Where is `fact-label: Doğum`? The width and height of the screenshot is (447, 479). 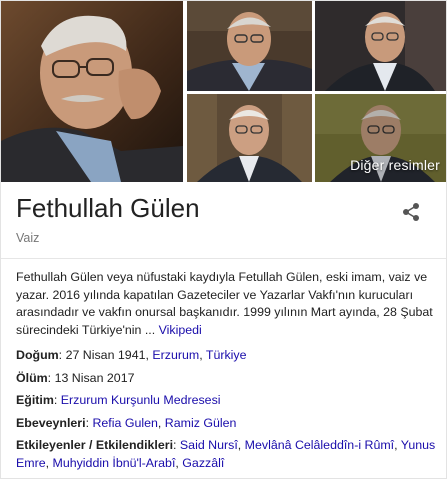
fact-label: Doğum is located at coordinates (37, 355).